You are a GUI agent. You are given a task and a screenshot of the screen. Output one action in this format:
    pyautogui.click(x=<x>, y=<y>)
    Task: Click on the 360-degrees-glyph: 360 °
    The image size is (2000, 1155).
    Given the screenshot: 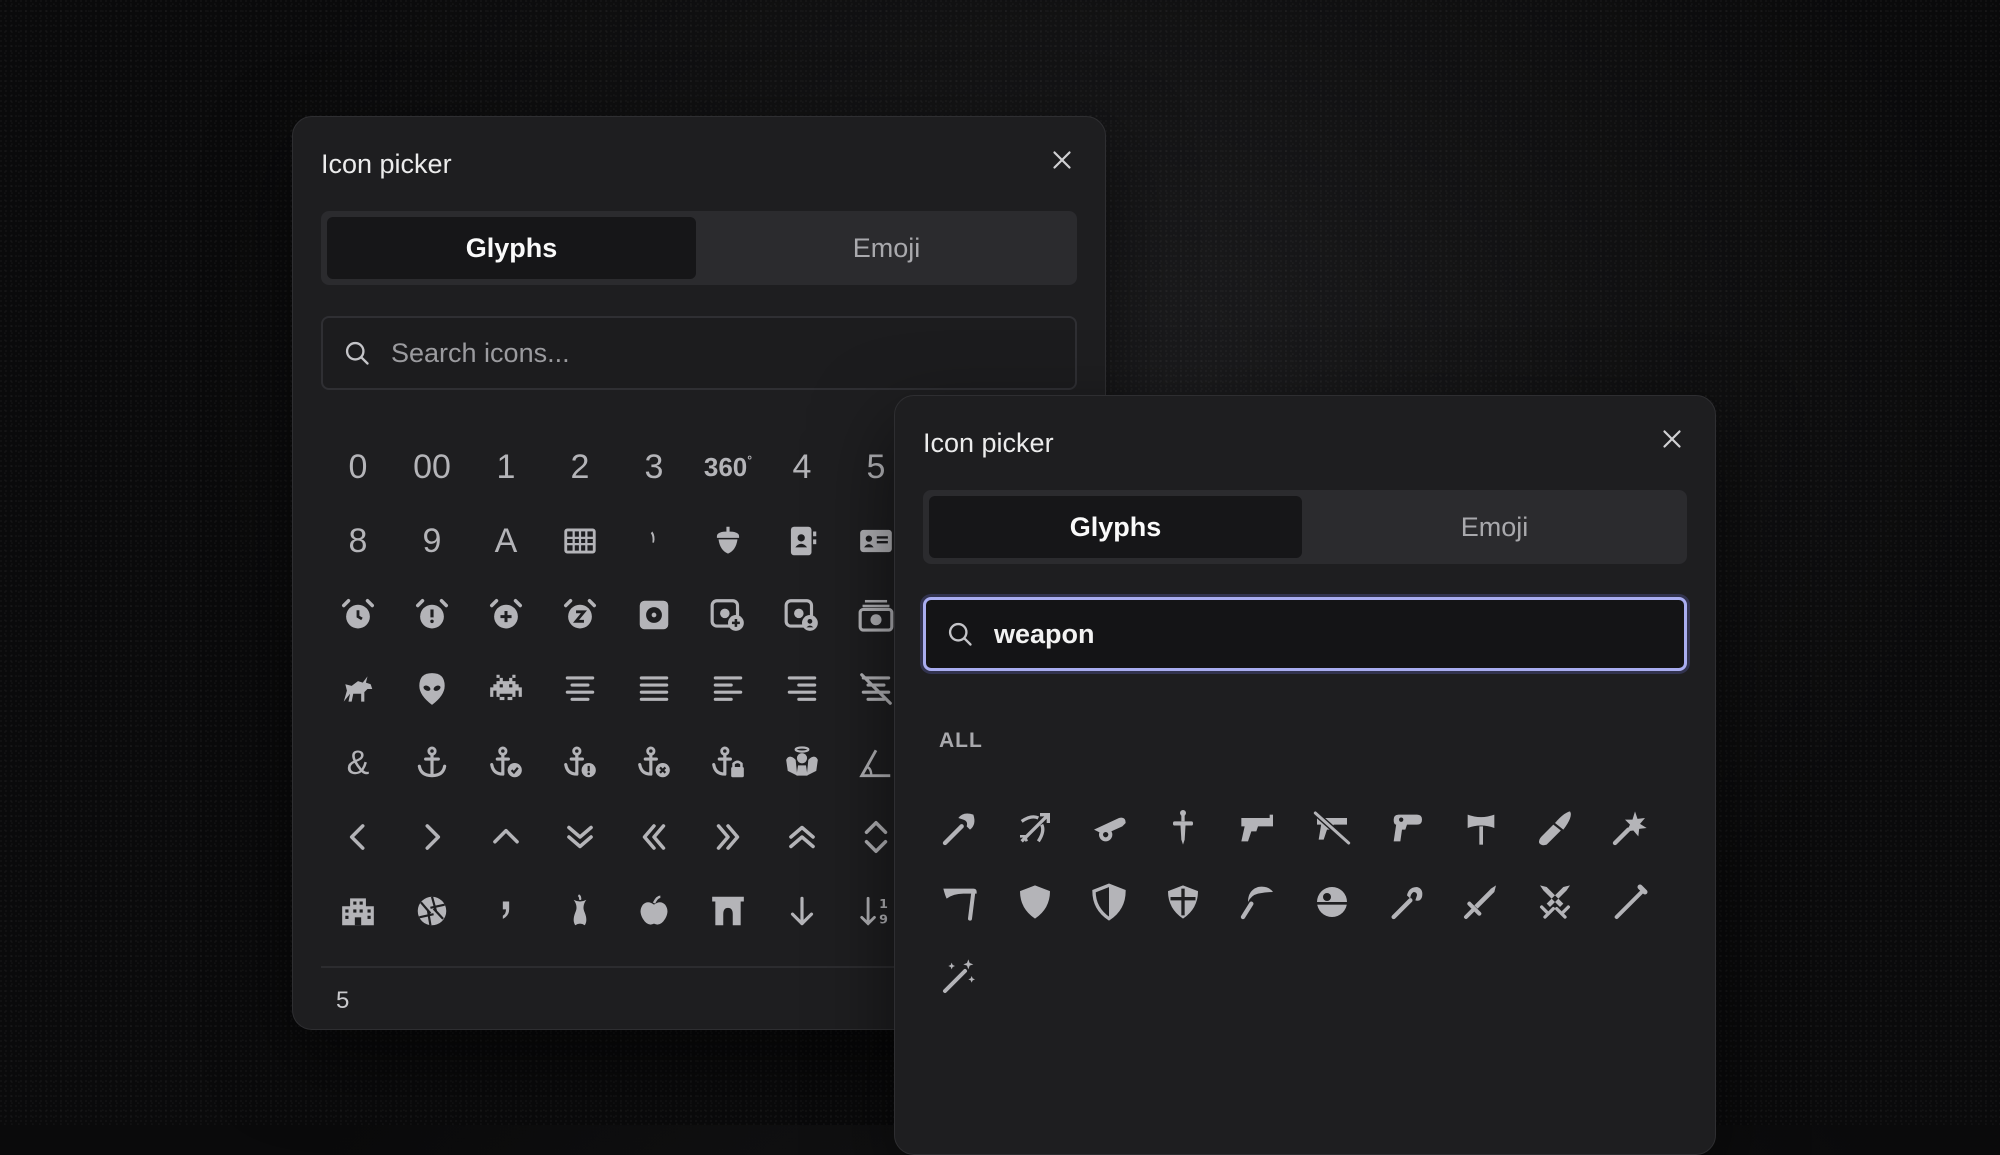 What is the action you would take?
    pyautogui.click(x=728, y=467)
    